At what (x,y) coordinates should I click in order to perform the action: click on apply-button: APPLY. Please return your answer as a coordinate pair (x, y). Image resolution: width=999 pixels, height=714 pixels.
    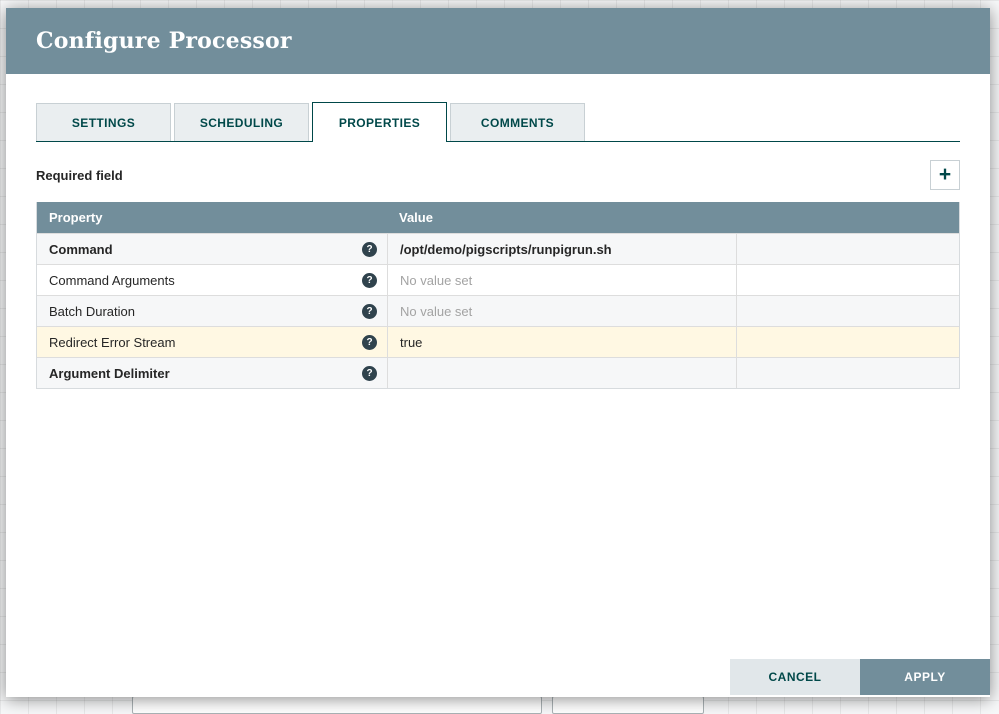
    Looking at the image, I should click on (925, 677).